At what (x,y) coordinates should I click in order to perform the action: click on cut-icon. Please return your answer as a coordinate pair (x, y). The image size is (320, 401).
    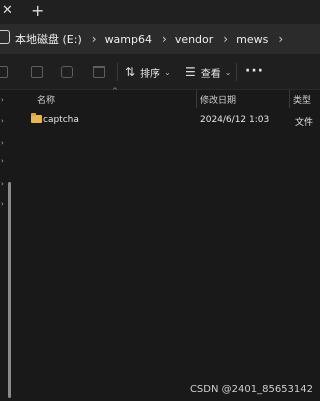
    Looking at the image, I should click on (4, 72).